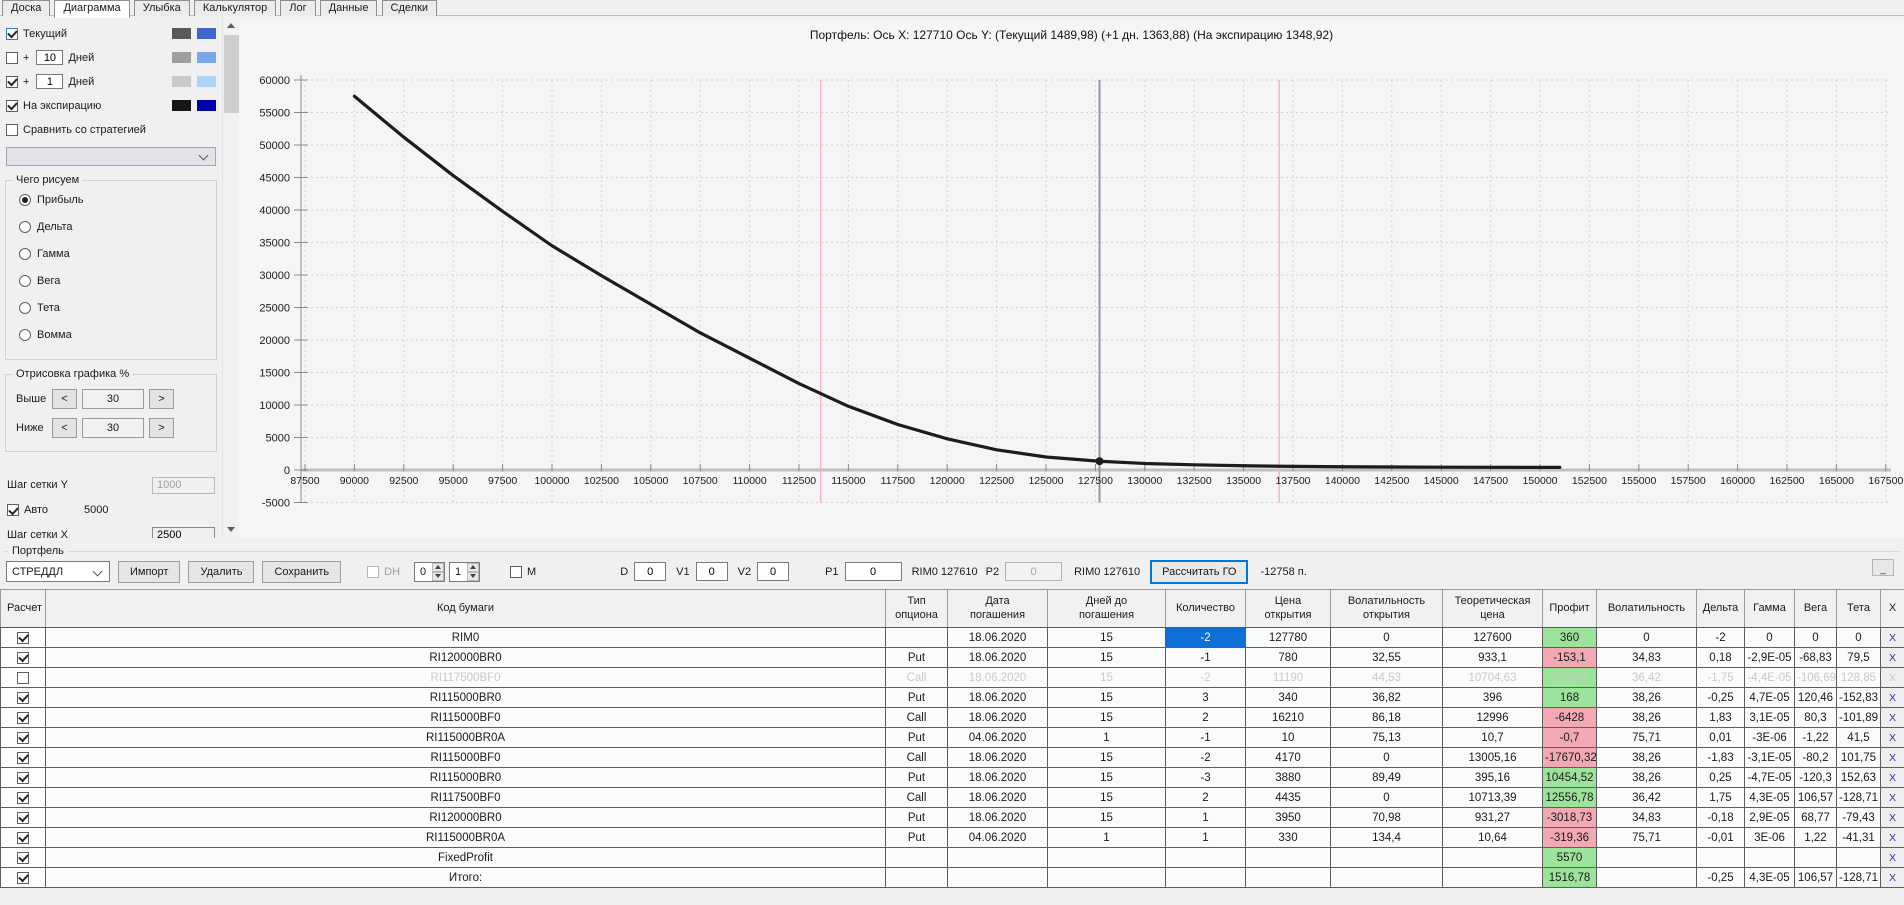  I want to click on cell-vol: 36,42, so click(1646, 677).